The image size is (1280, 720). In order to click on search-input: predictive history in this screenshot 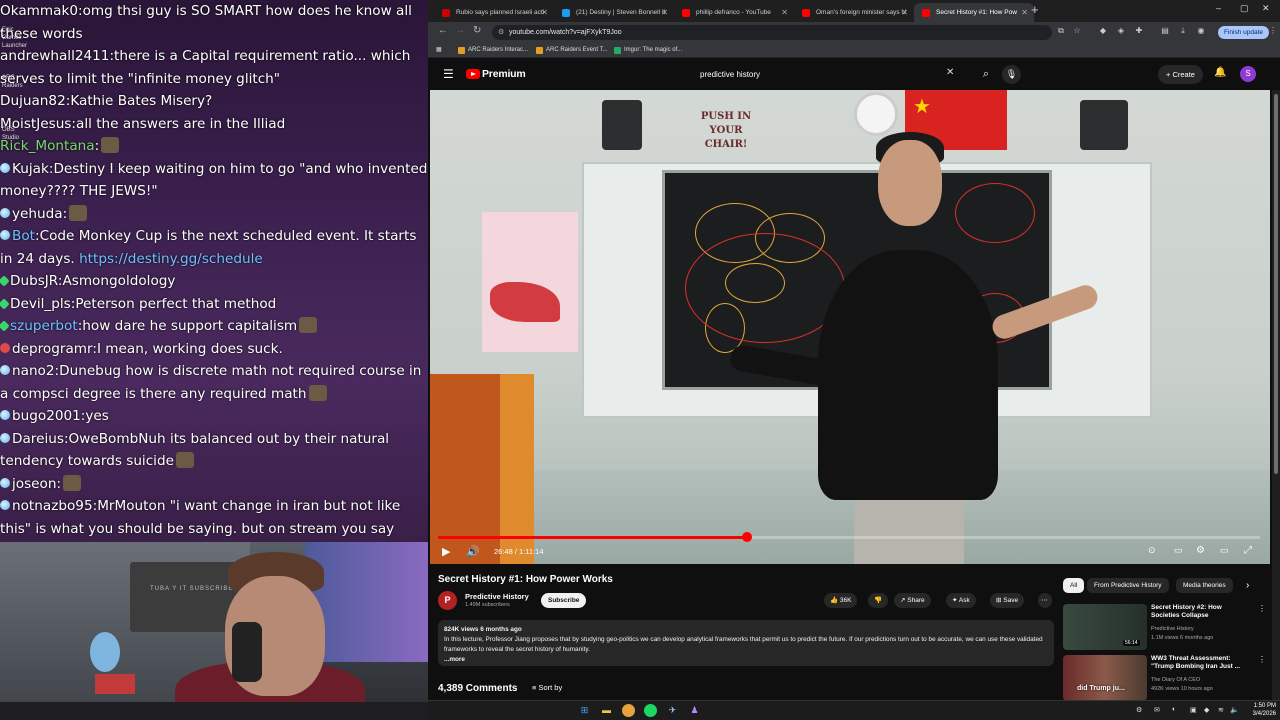, I will do `click(828, 74)`.